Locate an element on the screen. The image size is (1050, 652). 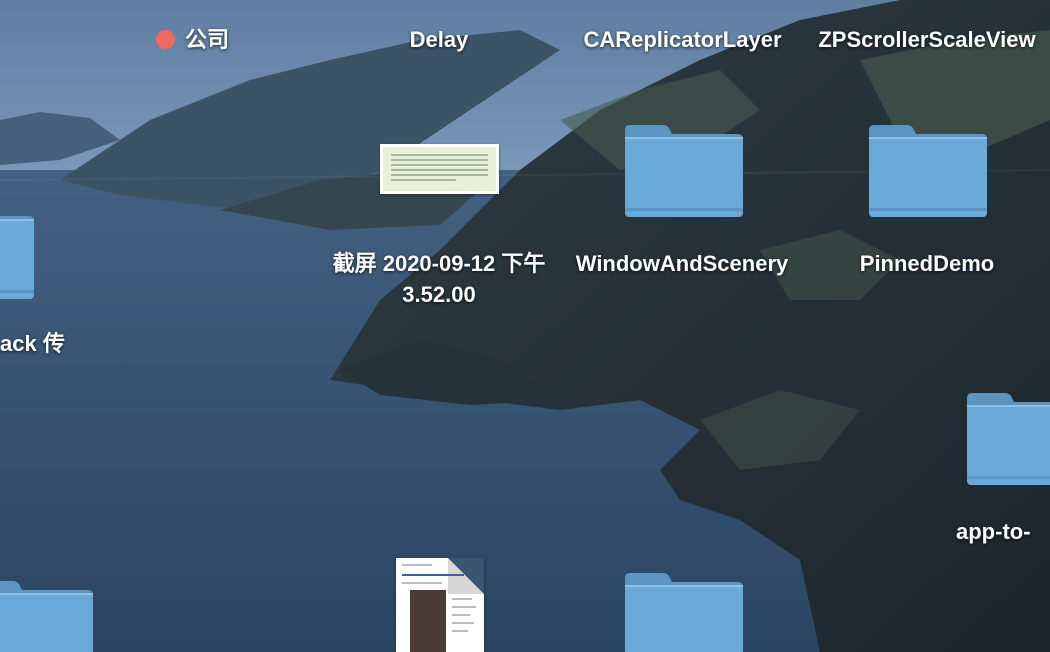
desktop-item-ack: ack 传 is located at coordinates (32, 343).